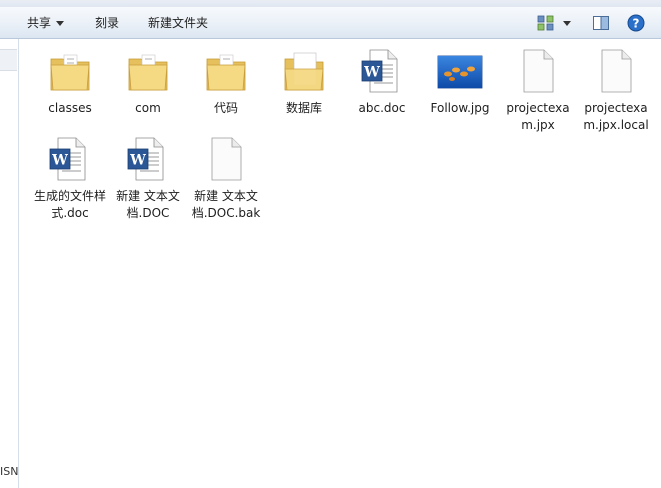  I want to click on file-name: projectexam.jpx, so click(538, 116).